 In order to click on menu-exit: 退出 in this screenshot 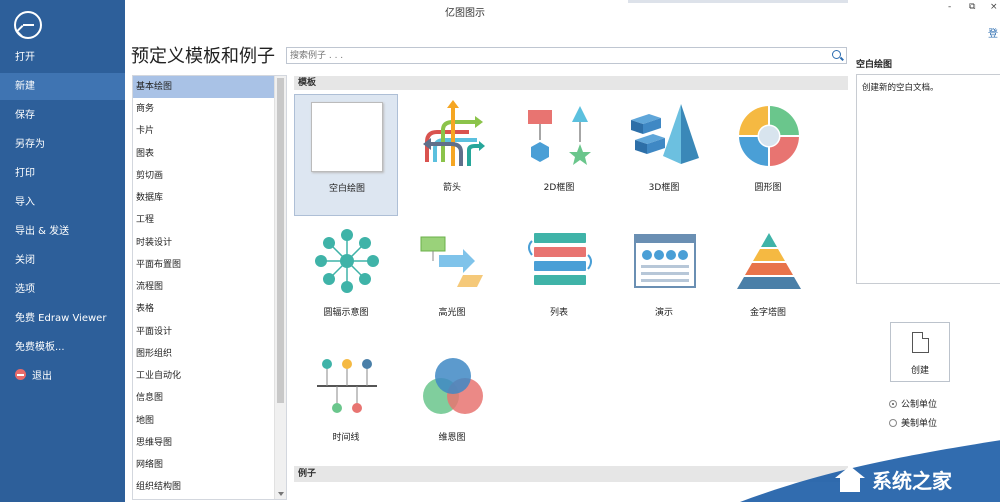, I will do `click(62, 376)`.